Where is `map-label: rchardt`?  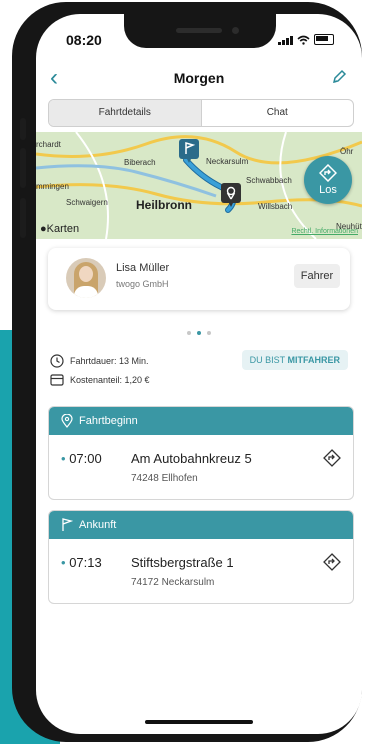
map-label: rchardt is located at coordinates (48, 144).